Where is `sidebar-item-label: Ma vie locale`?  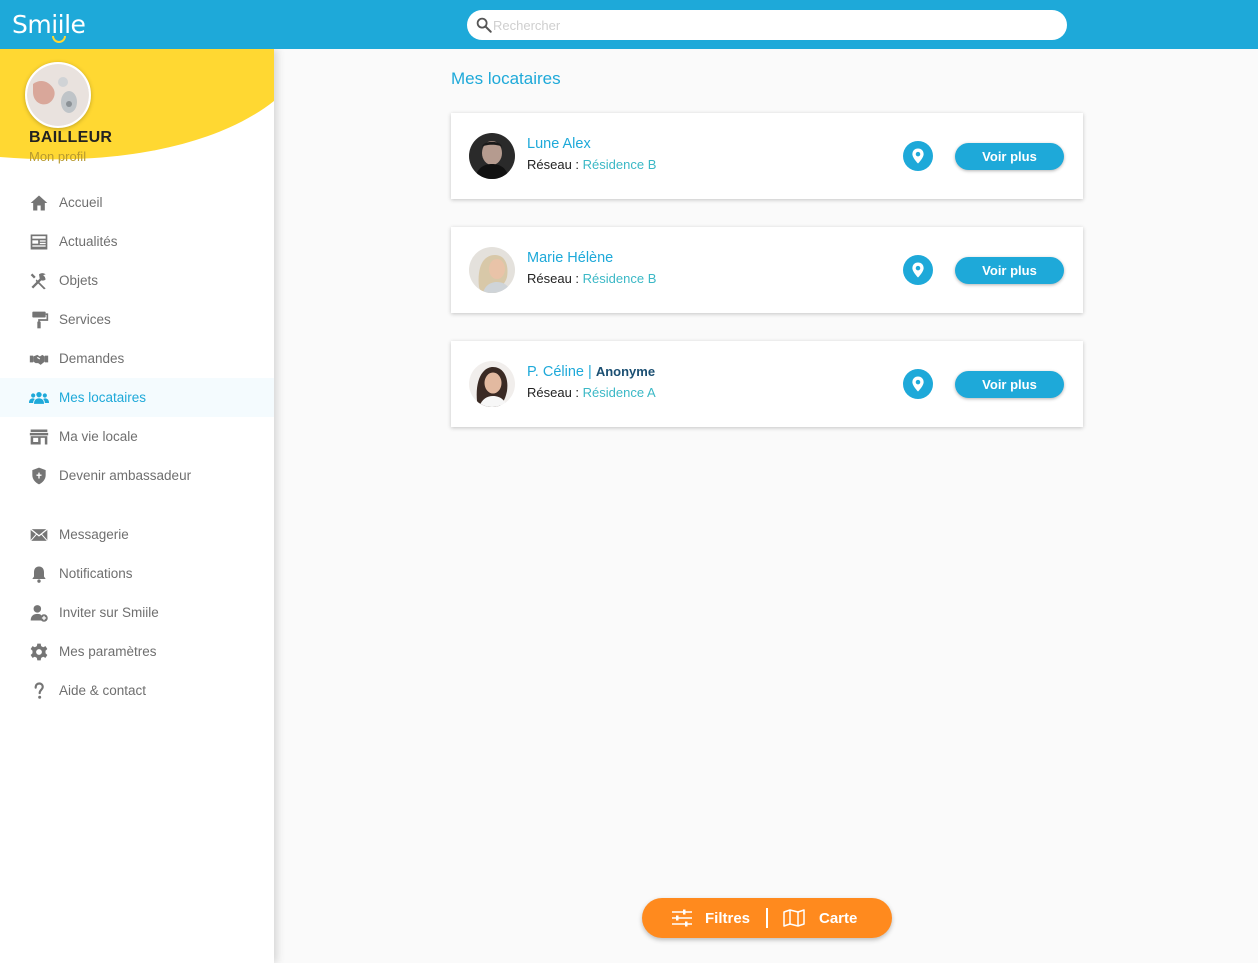
sidebar-item-label: Ma vie locale is located at coordinates (98, 436).